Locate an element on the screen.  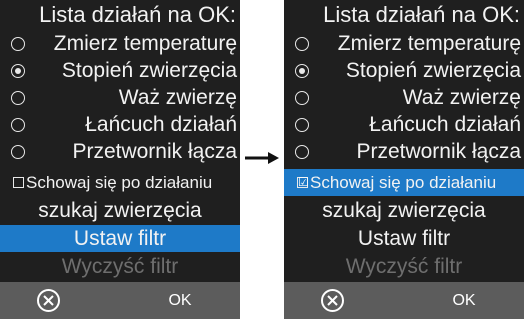
checkbox-checked-icon: ☑ is located at coordinates (303, 182).